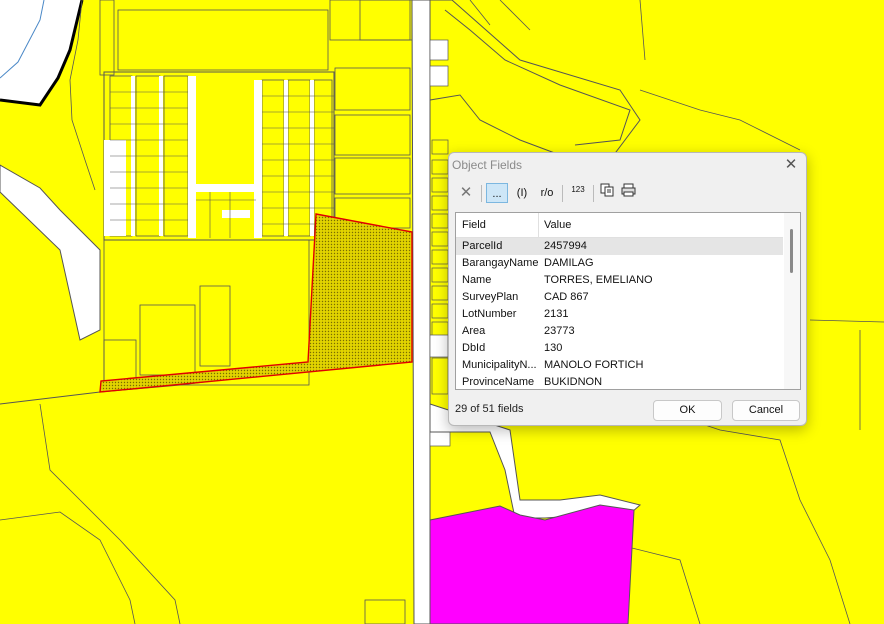  Describe the element at coordinates (466, 193) in the screenshot. I see `delete-x-icon: ✕` at that location.